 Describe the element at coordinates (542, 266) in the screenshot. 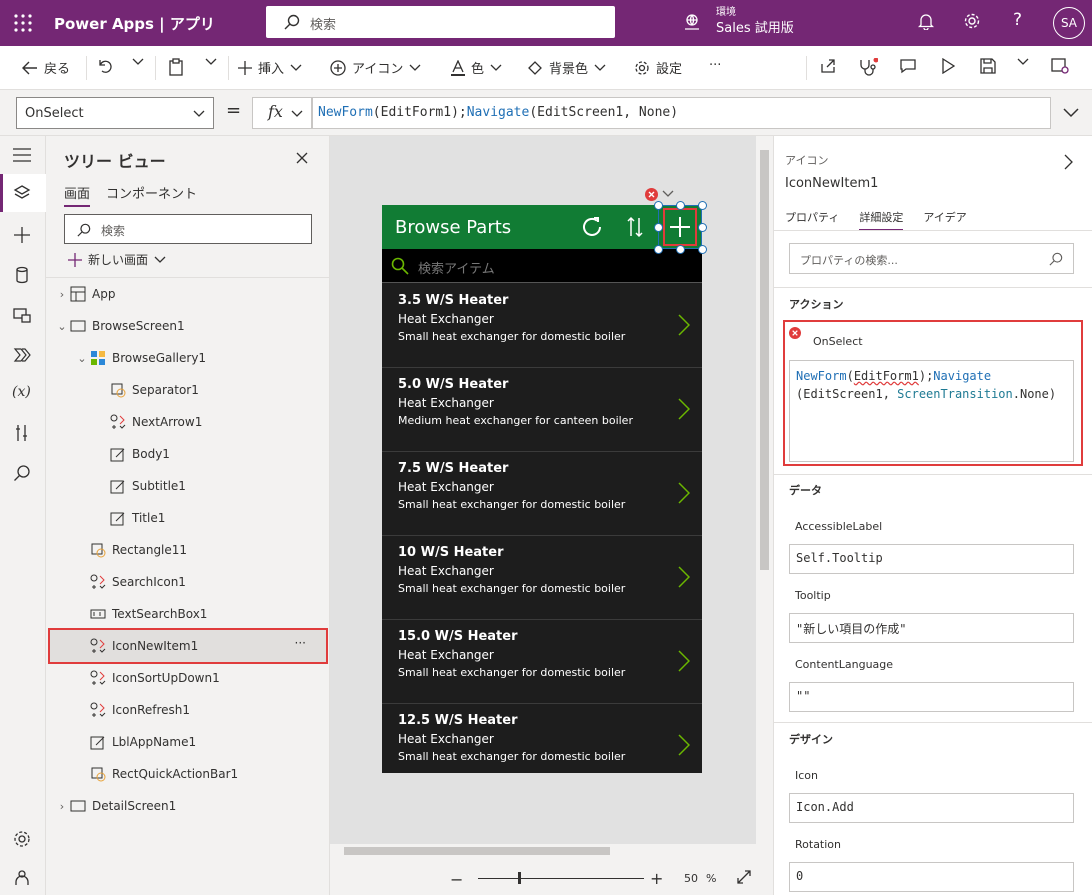

I see `app-search-box: 検索アイテム` at that location.